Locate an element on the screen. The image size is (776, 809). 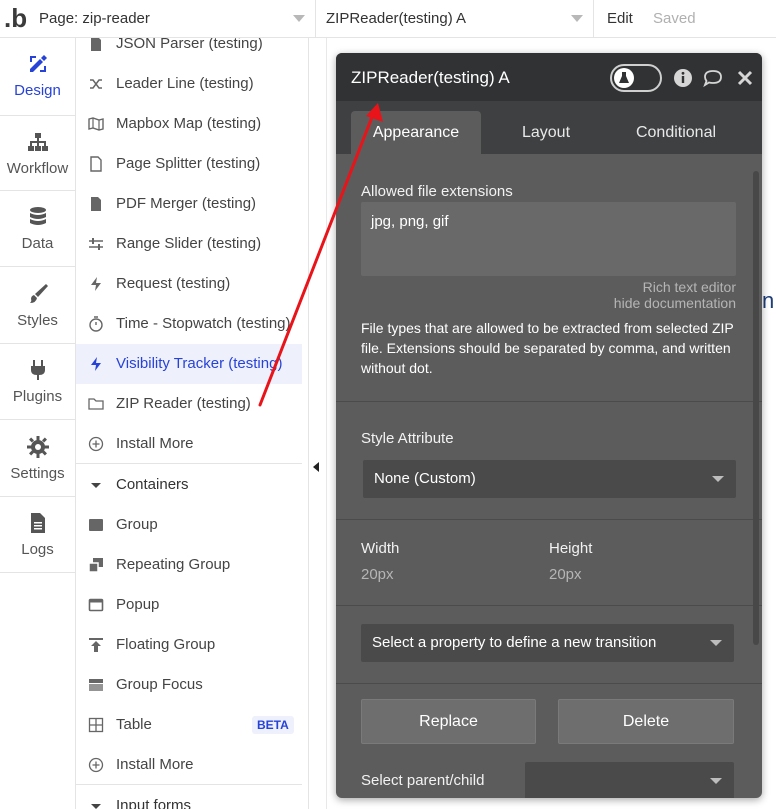
list-item: Mapbox Map (testing) is located at coordinates (189, 124).